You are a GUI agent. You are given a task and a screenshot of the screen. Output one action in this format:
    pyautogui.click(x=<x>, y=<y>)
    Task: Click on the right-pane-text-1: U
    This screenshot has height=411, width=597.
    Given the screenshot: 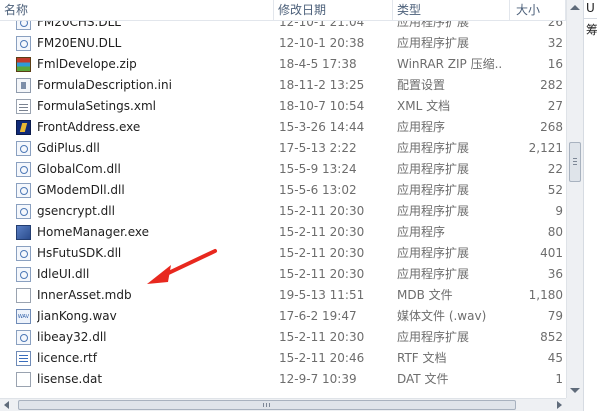 What is the action you would take?
    pyautogui.click(x=590, y=8)
    